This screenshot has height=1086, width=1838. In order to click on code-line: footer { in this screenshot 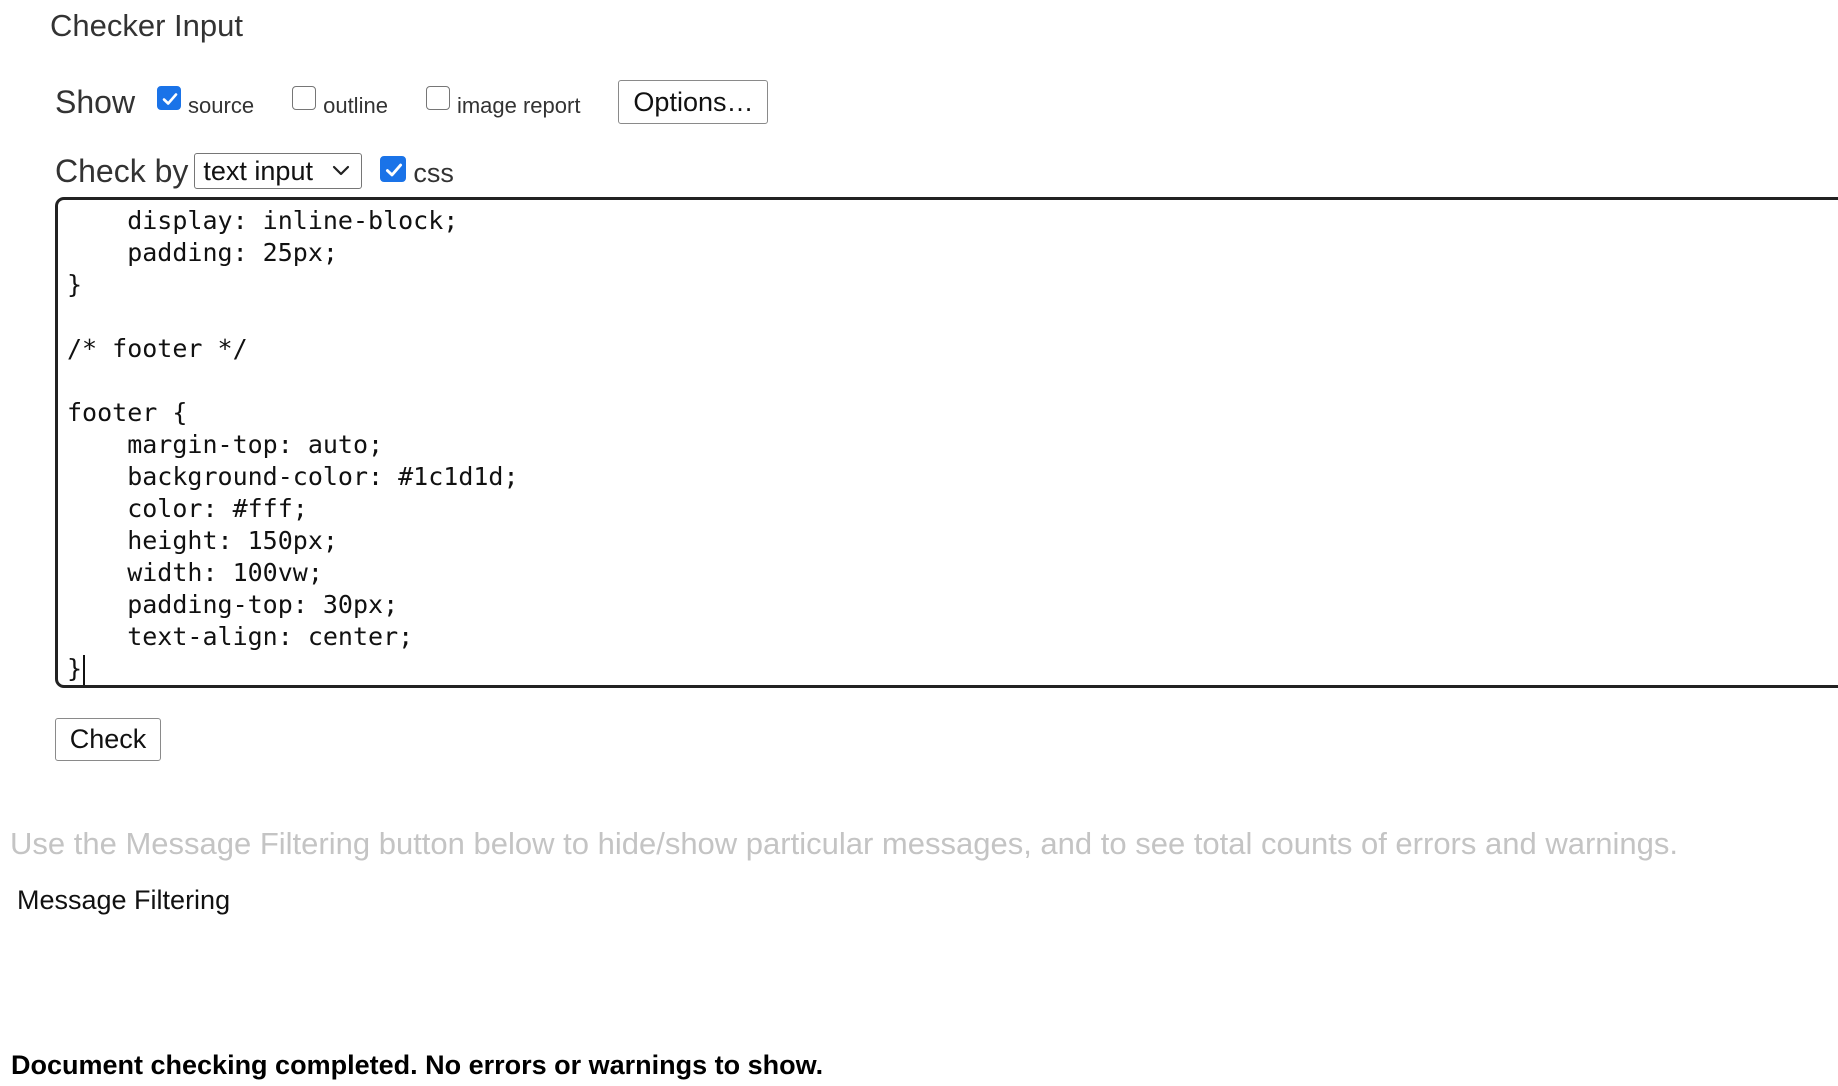, I will do `click(127, 412)`.